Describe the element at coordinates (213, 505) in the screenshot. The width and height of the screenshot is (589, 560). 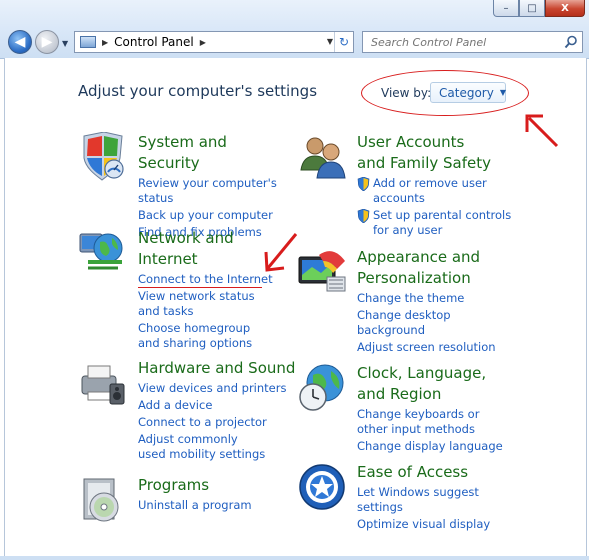
I see `link-uninstall: Uninstall a program` at that location.